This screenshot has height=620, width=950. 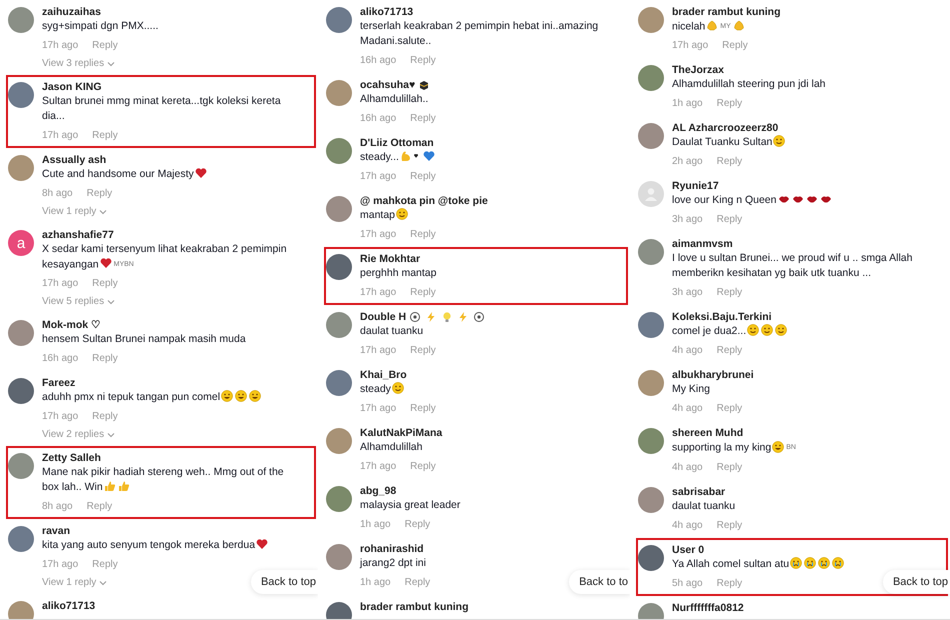 What do you see at coordinates (479, 317) in the screenshot?
I see `ring-icon` at bounding box center [479, 317].